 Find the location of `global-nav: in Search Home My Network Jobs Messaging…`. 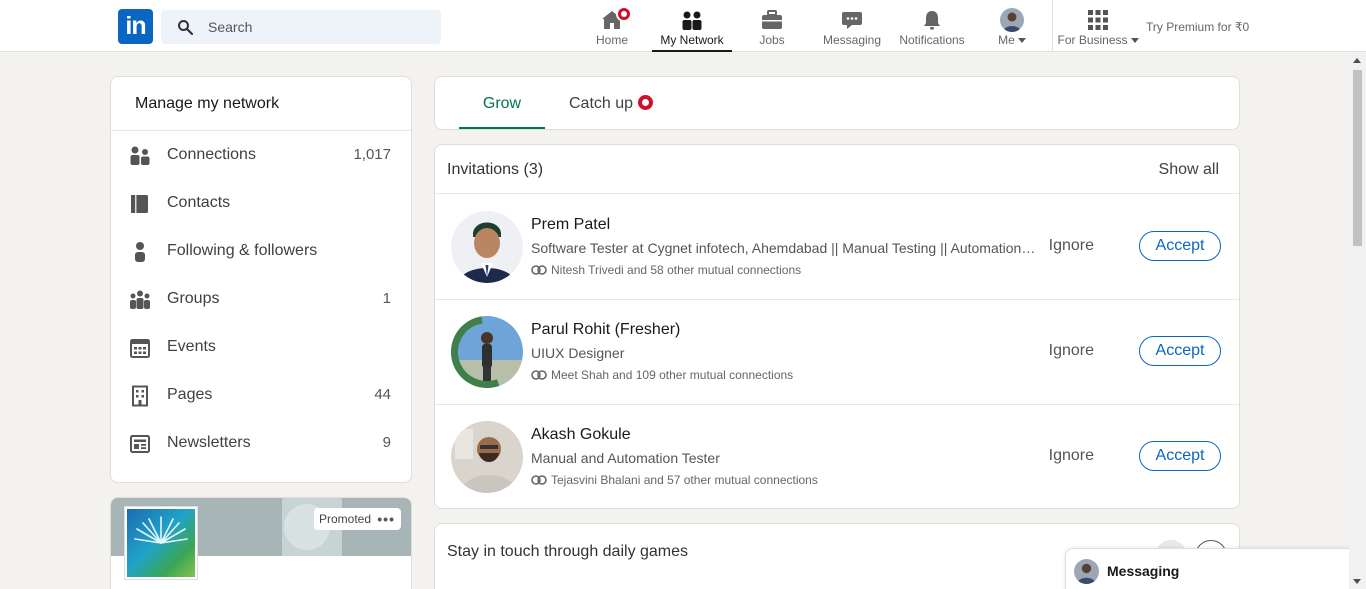

global-nav: in Search Home My Network Jobs Messaging… is located at coordinates (683, 26).